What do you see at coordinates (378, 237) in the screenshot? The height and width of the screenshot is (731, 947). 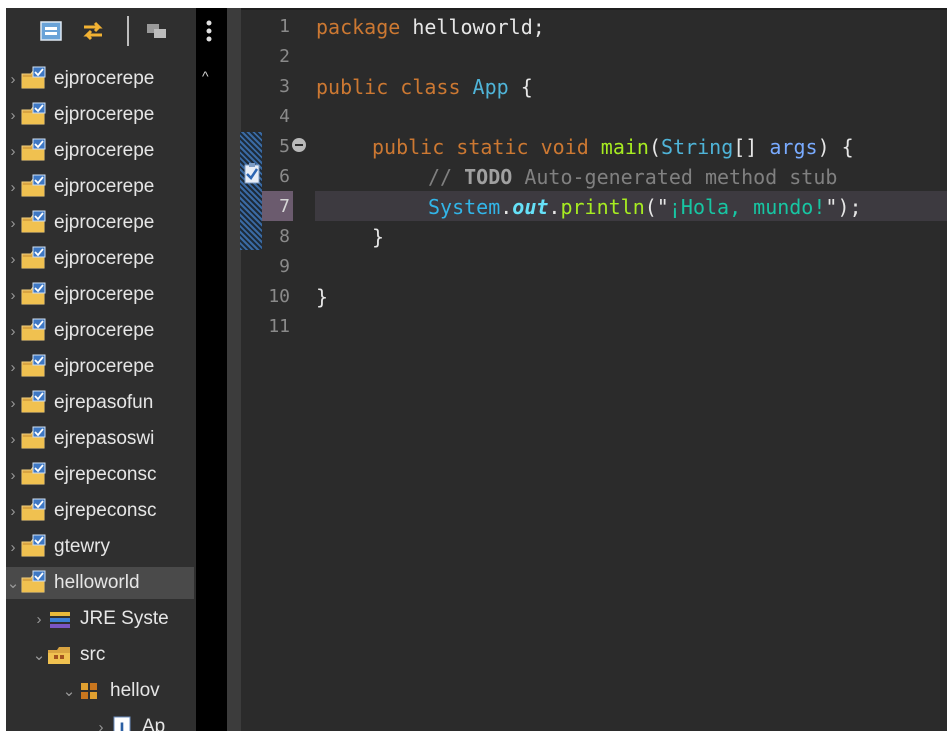 I see `code-line-8: }` at bounding box center [378, 237].